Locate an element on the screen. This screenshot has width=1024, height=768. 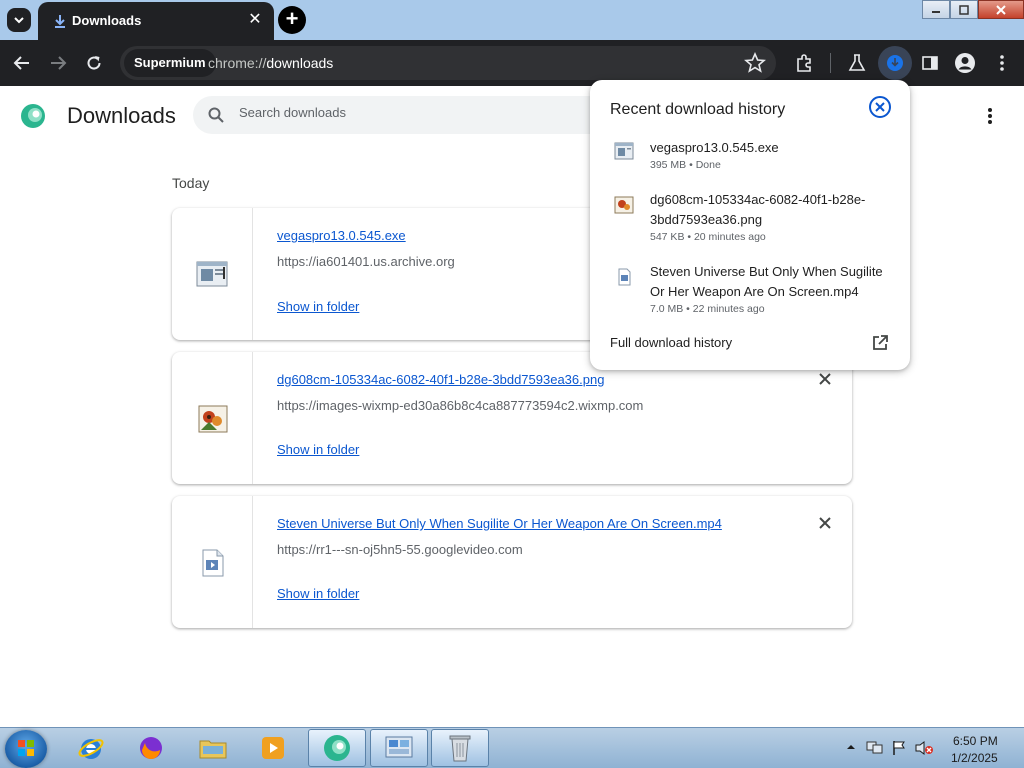
control-panel-icon is located at coordinates (399, 747).